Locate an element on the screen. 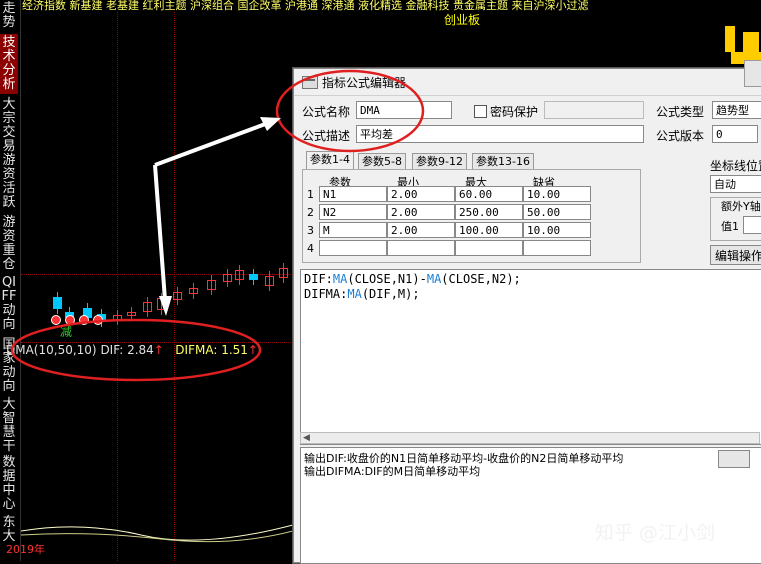  difma-up-arrow-icon: ↑ is located at coordinates (252, 350).